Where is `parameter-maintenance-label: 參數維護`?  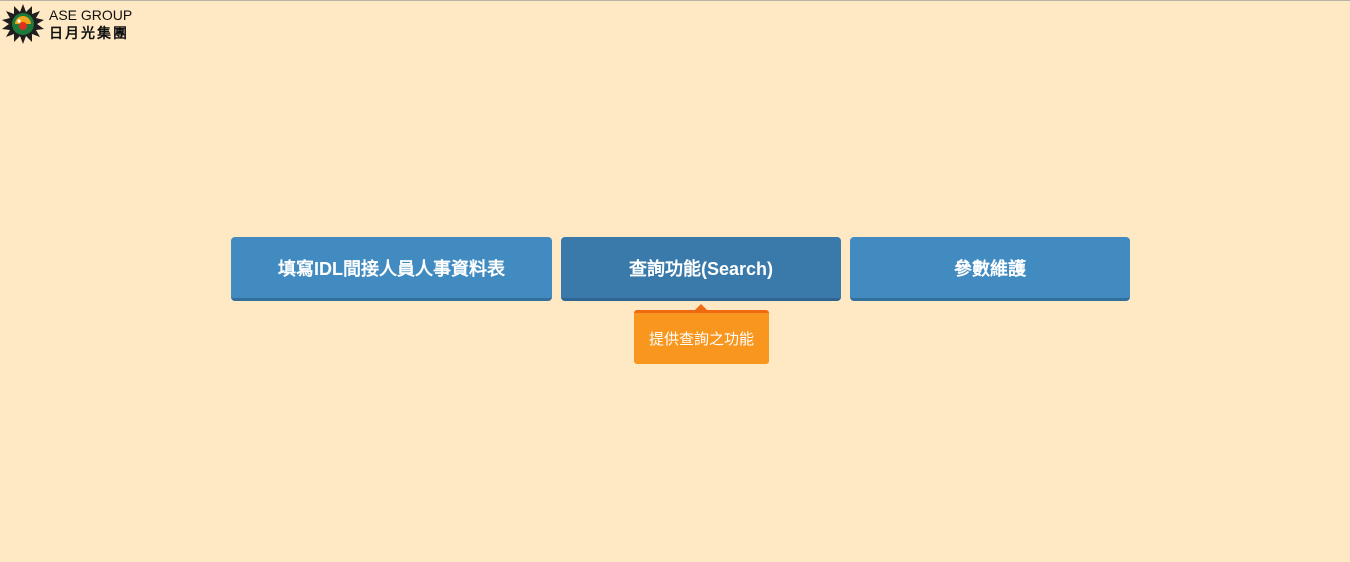 parameter-maintenance-label: 參數維護 is located at coordinates (990, 268).